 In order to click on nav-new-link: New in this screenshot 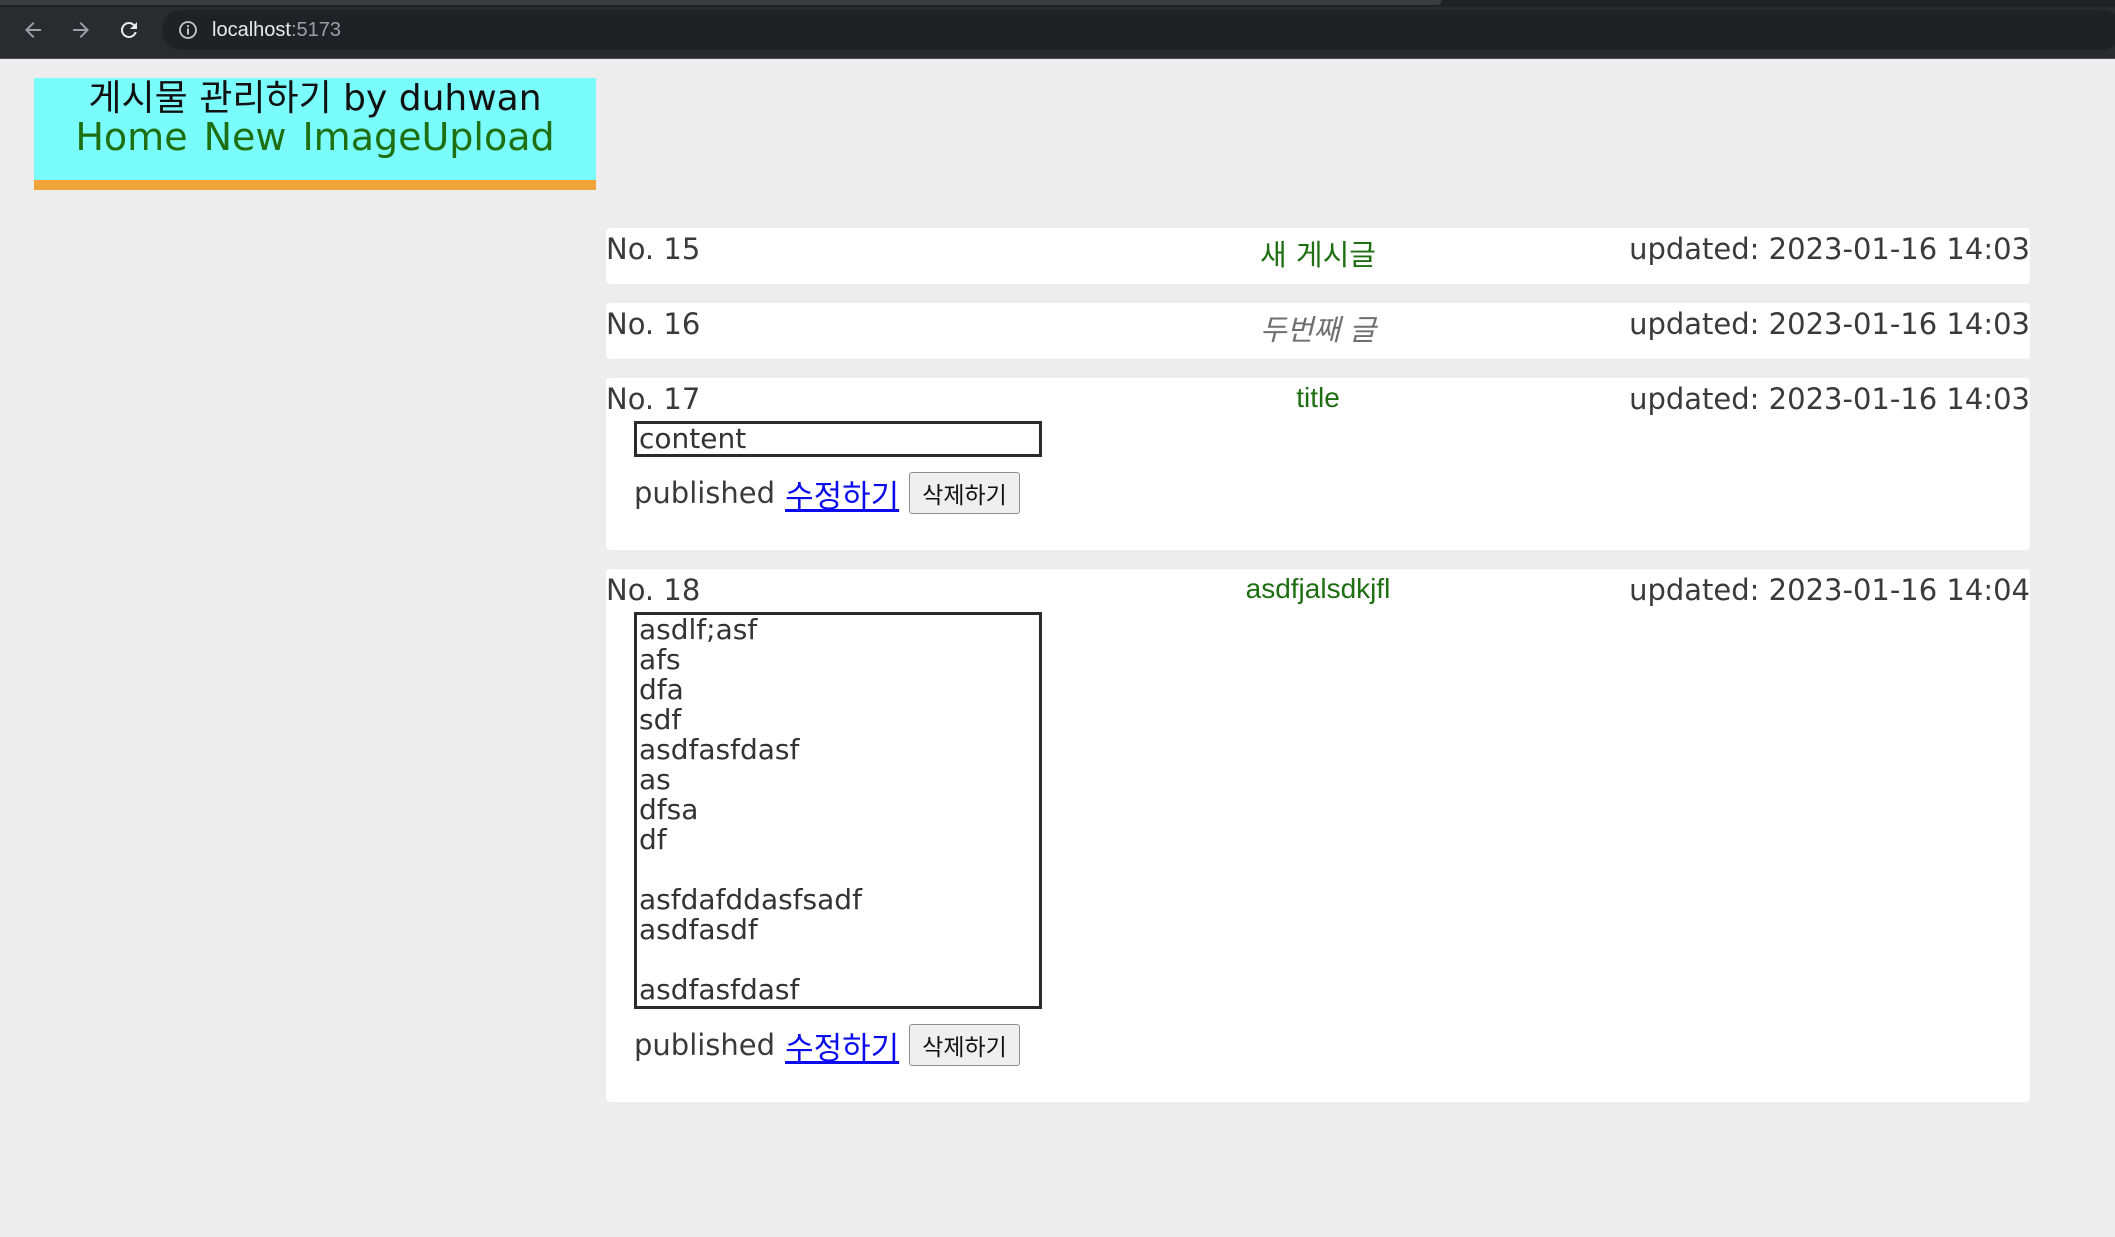, I will do `click(245, 137)`.